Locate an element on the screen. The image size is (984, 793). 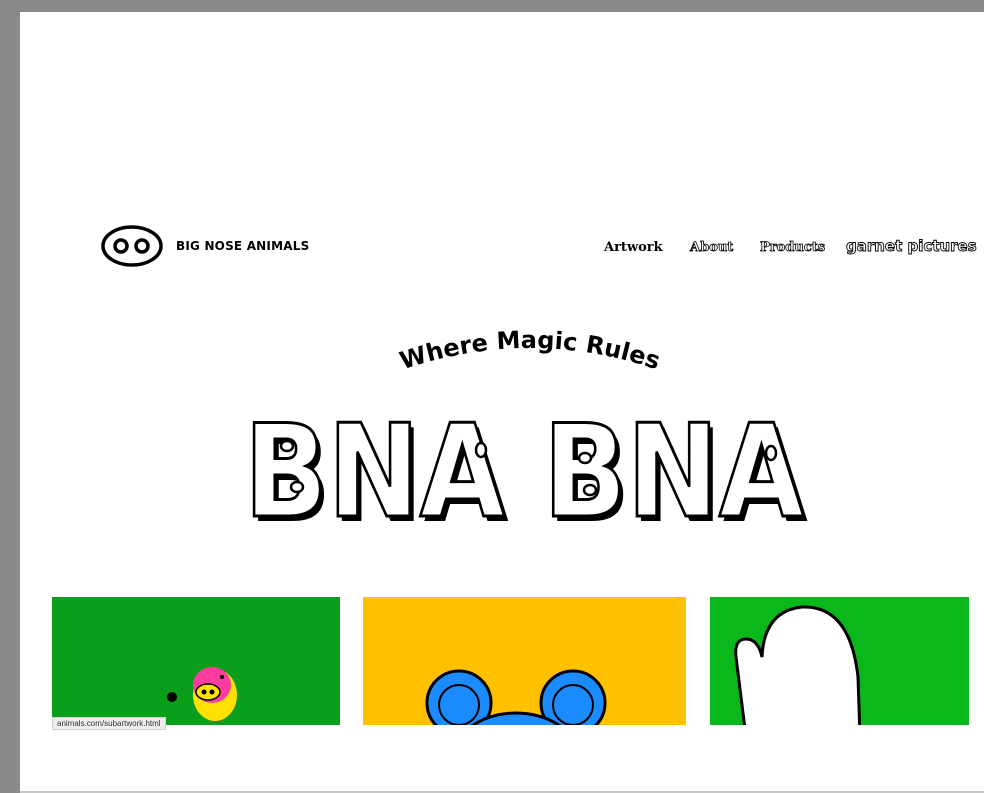
hero-tagline: Where Magic Rules is located at coordinates (529, 350).